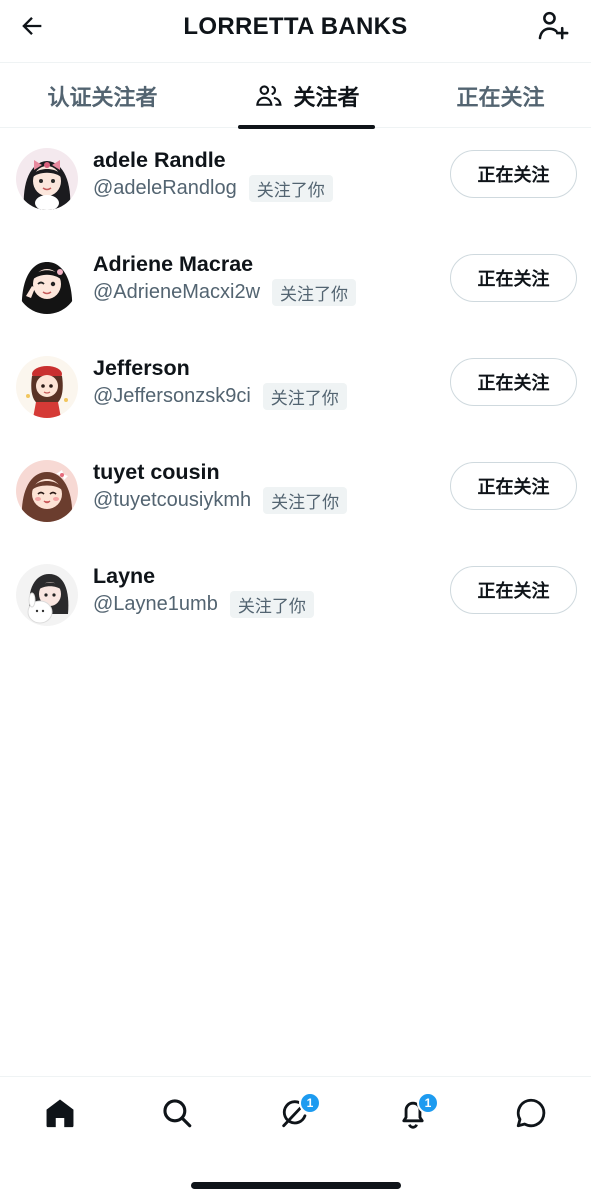 The width and height of the screenshot is (591, 1200). I want to click on home-icon, so click(60, 1115).